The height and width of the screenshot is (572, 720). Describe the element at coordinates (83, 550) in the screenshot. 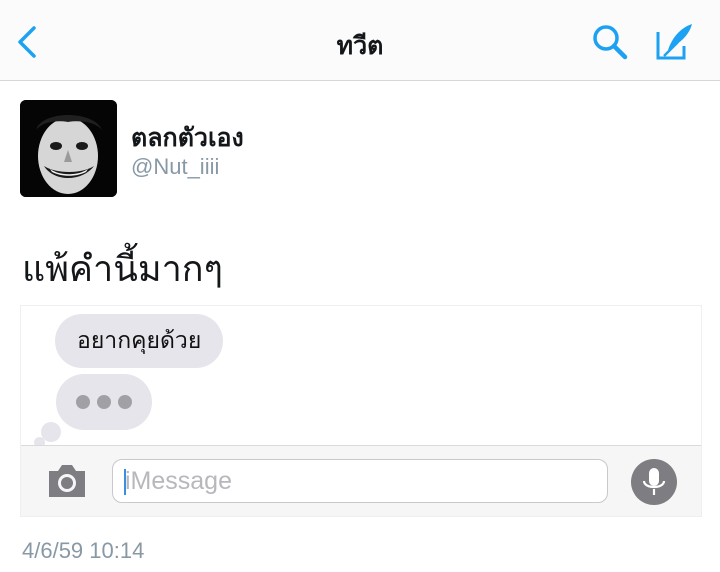

I see `tweet-timestamp: 4/6/59 10:14` at that location.